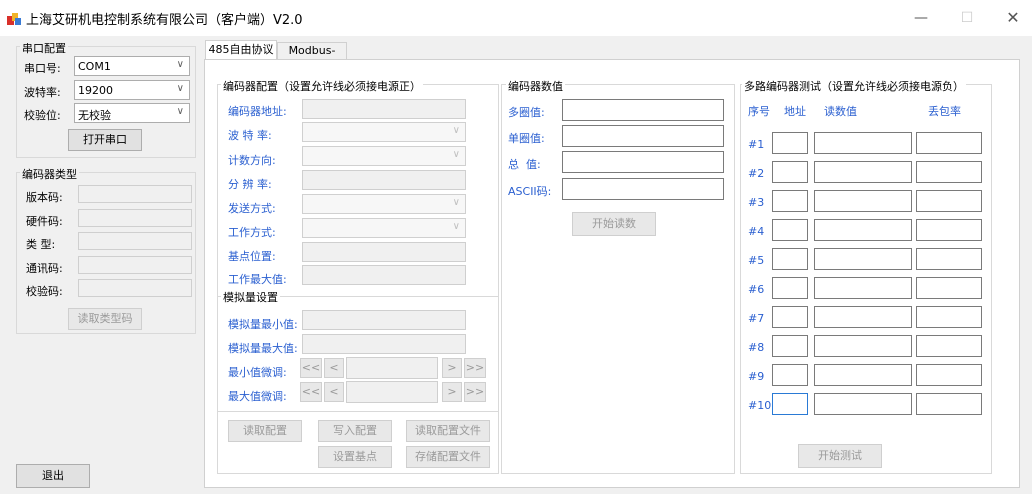  I want to click on close-button: ✕, so click(1011, 18).